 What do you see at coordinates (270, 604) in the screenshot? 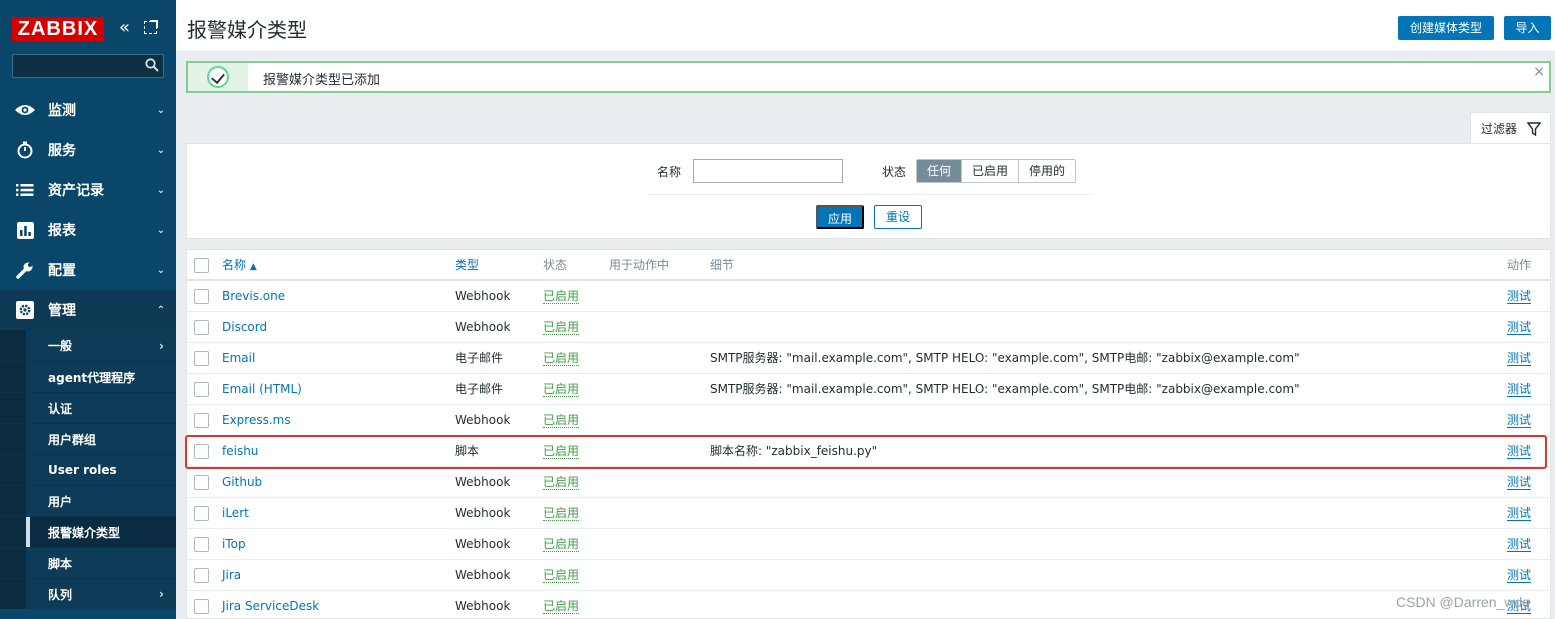
I see `media-type-name-link: Jira ServiceDesk` at bounding box center [270, 604].